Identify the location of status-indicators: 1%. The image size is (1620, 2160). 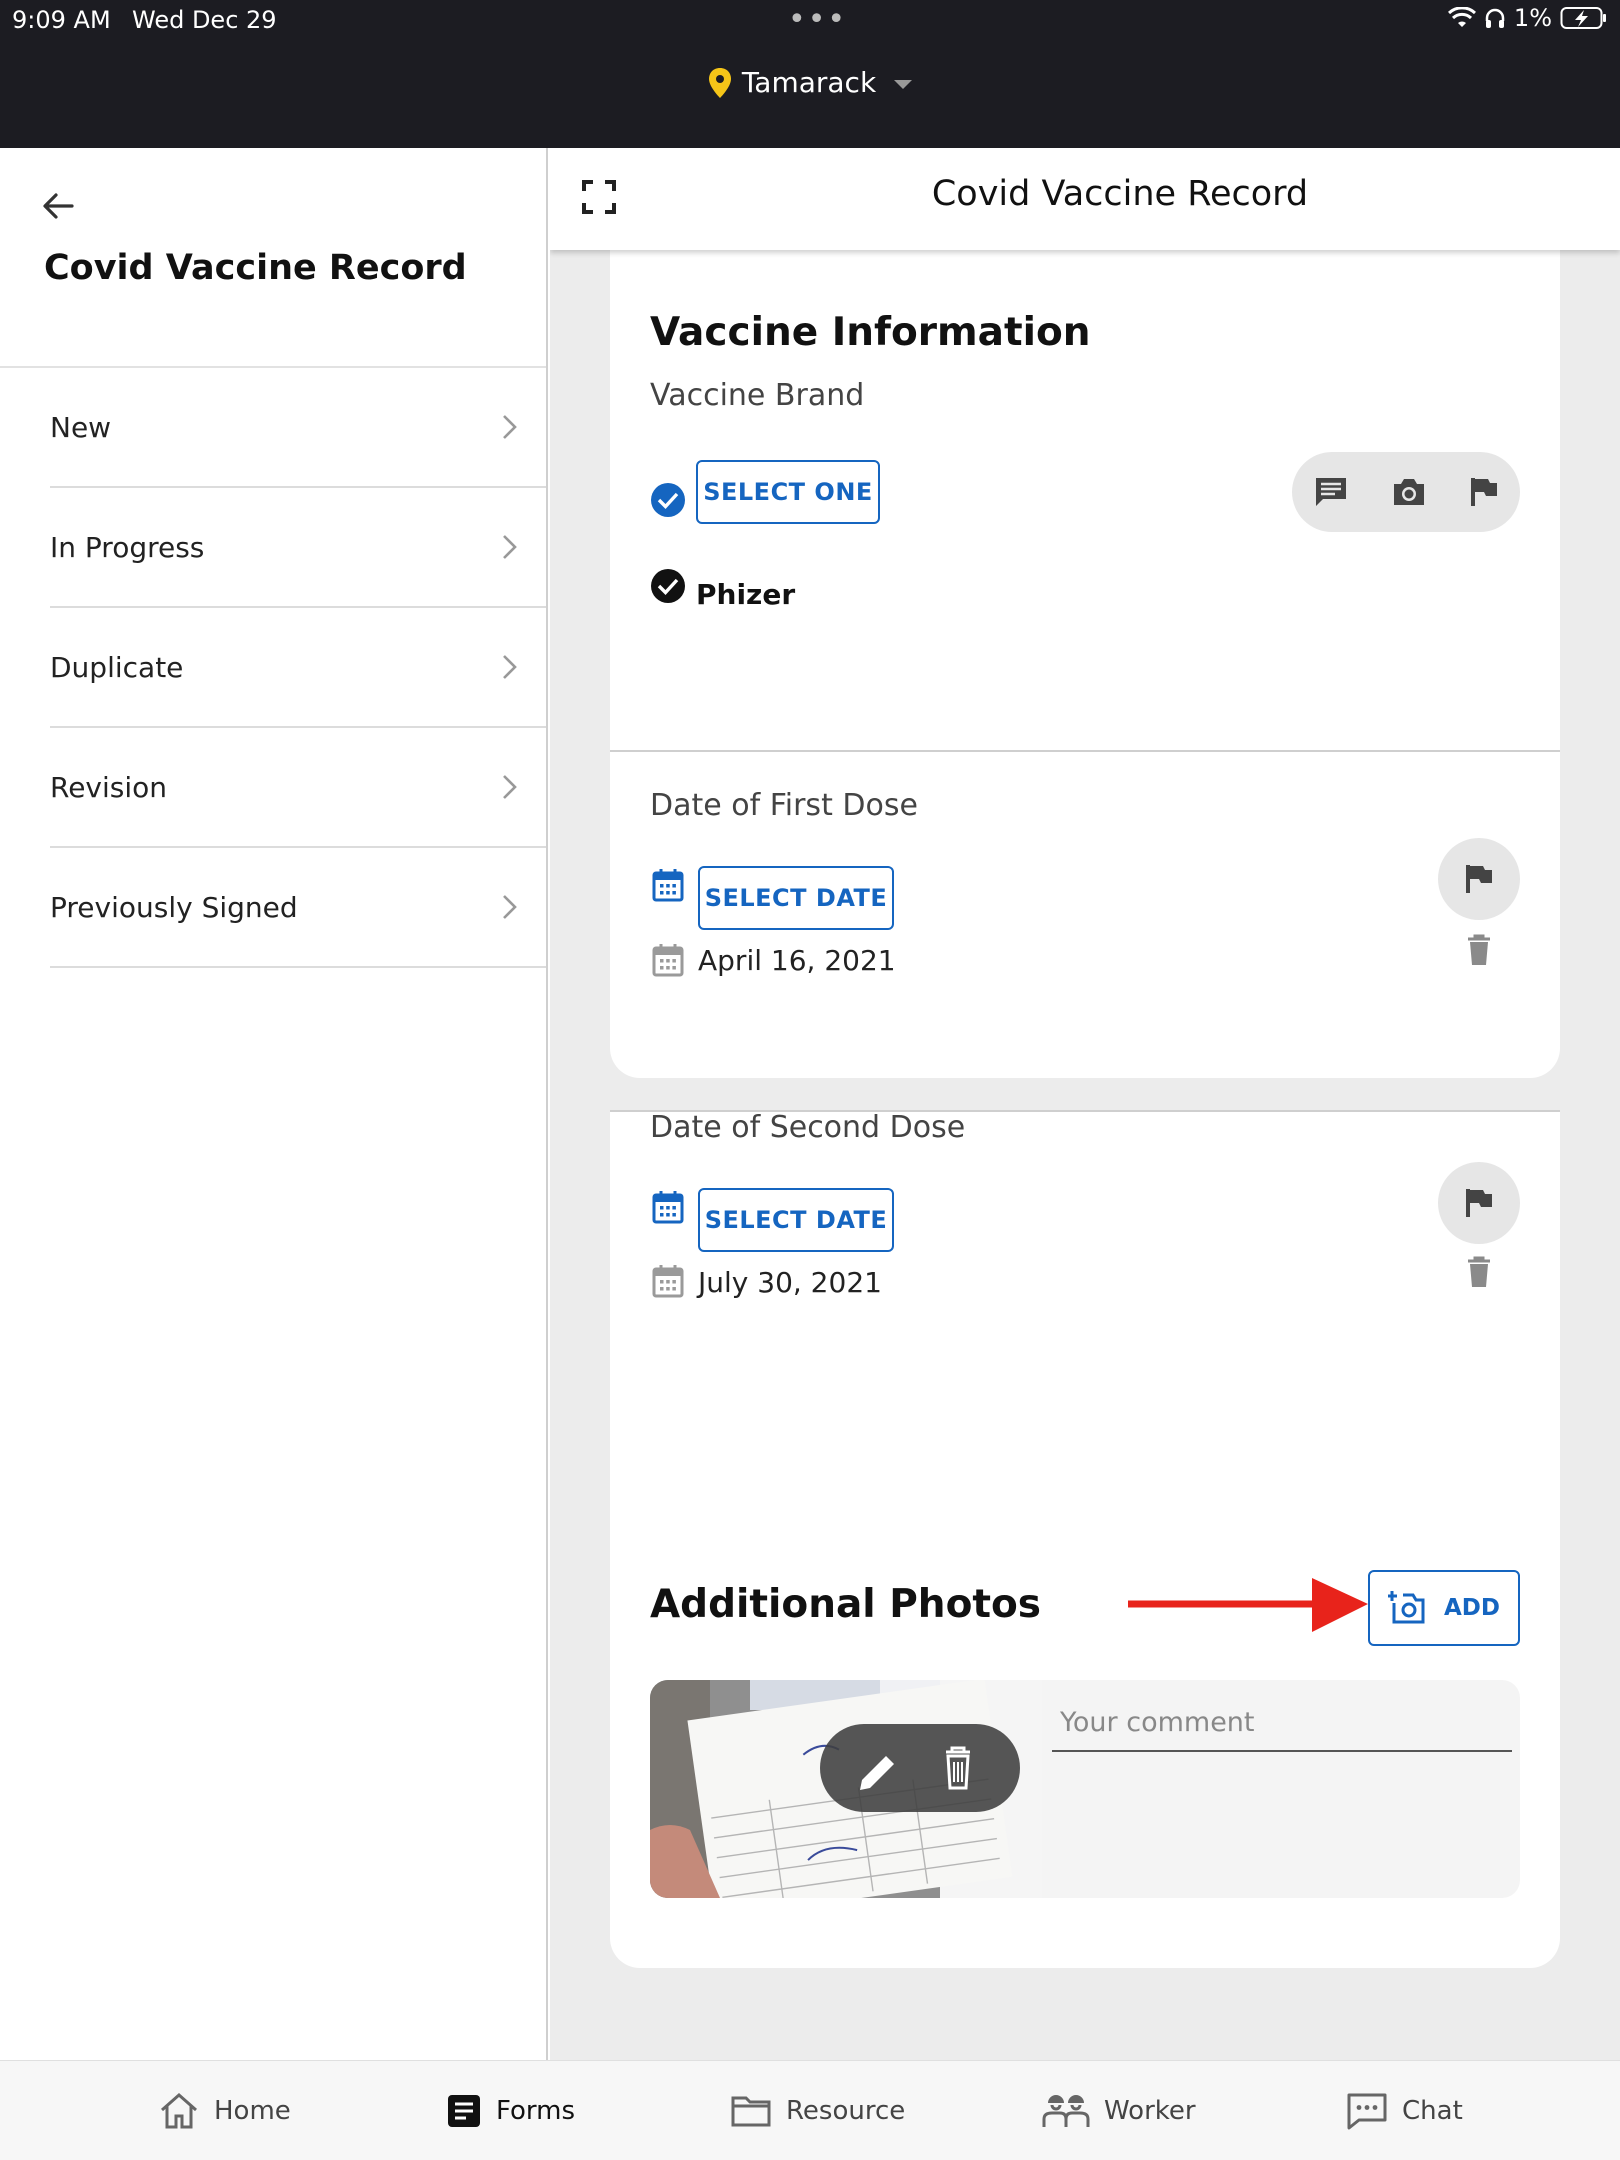
(1527, 18).